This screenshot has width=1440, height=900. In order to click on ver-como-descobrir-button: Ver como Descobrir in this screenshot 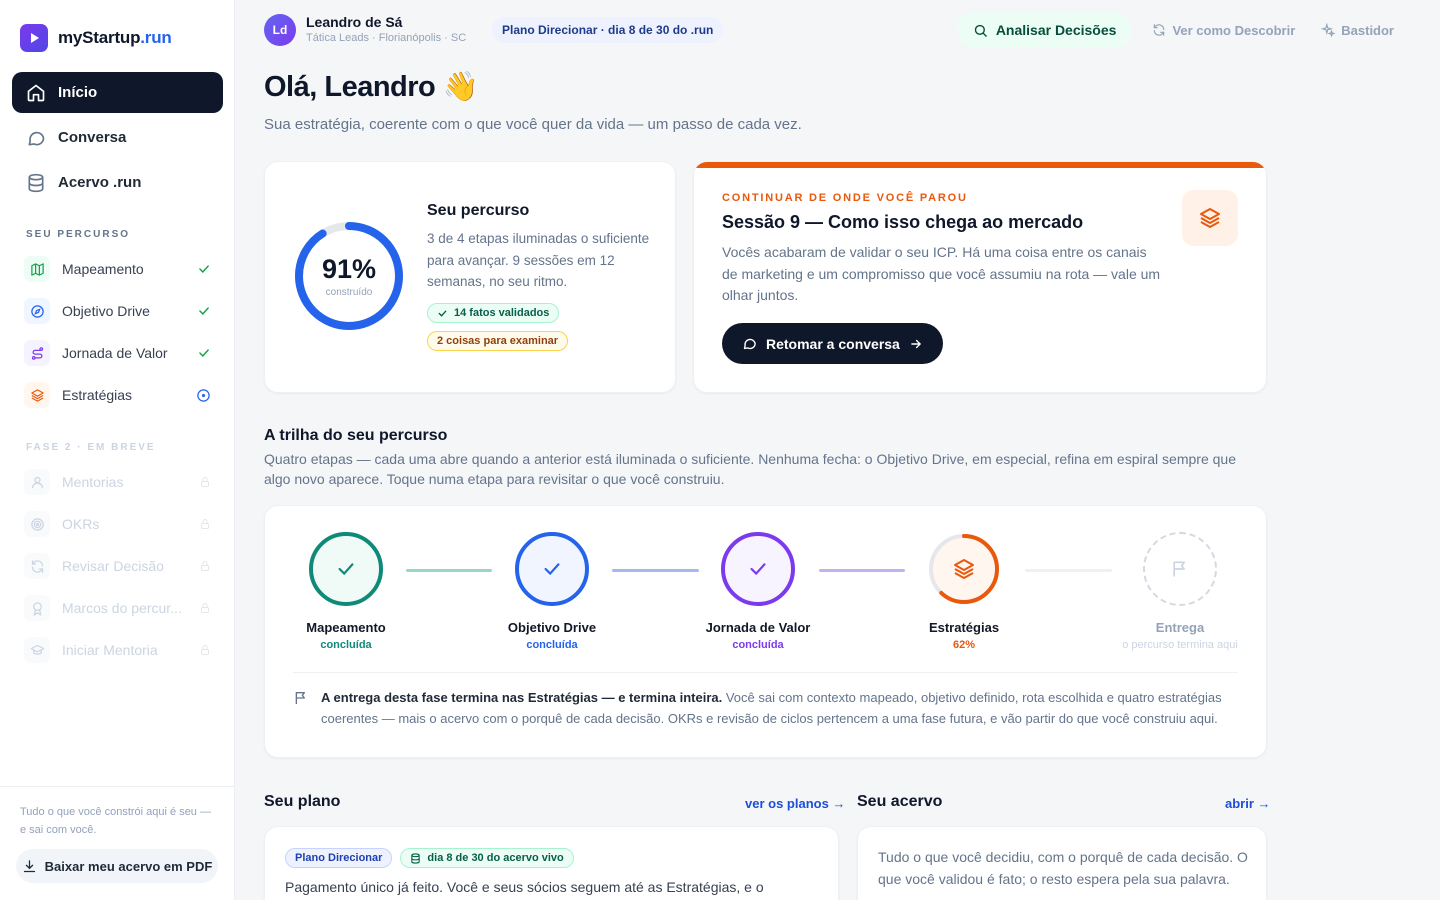, I will do `click(1223, 30)`.